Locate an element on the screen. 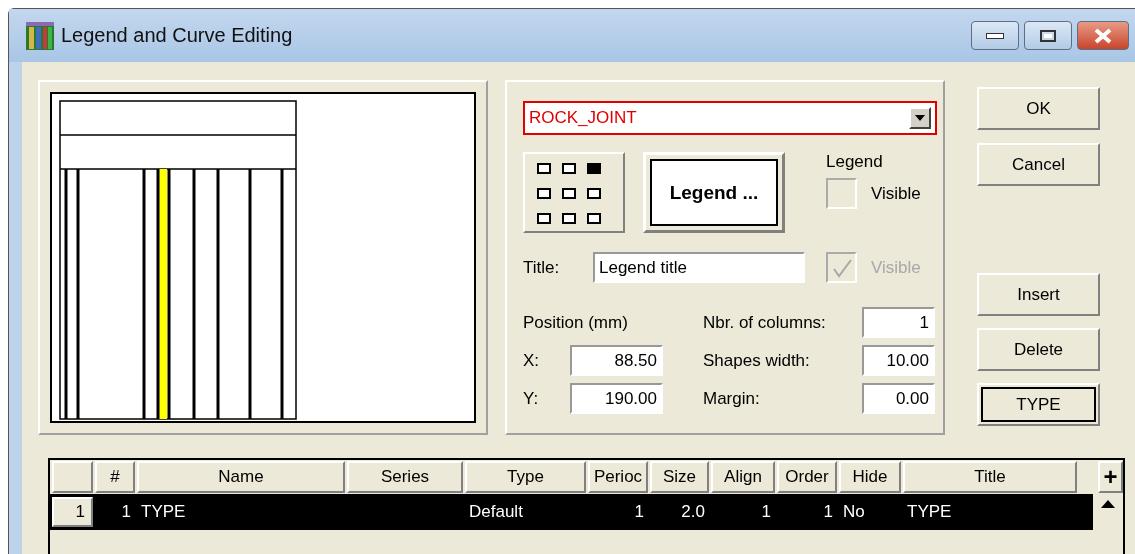 This screenshot has height=554, width=1135. column-header: # is located at coordinates (115, 477).